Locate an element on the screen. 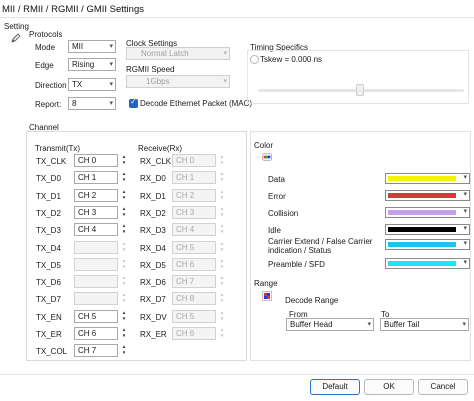 The width and height of the screenshot is (474, 401). rx-channel-input: CH 2 is located at coordinates (194, 195).